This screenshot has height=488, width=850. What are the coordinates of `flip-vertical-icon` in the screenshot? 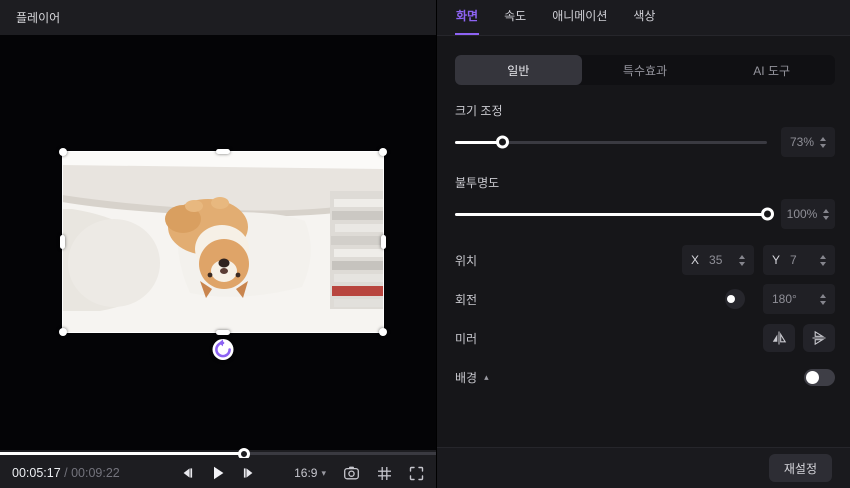 It's located at (819, 338).